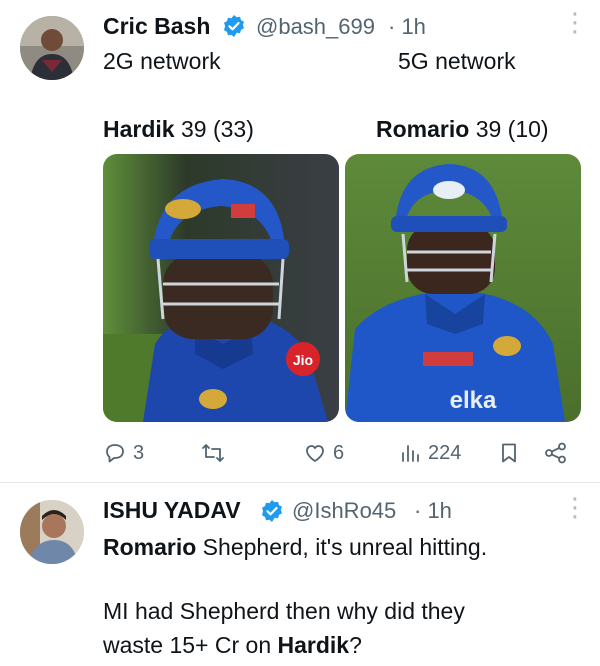 This screenshot has height=666, width=600. I want to click on tweet-text-right: 5G network, so click(457, 61).